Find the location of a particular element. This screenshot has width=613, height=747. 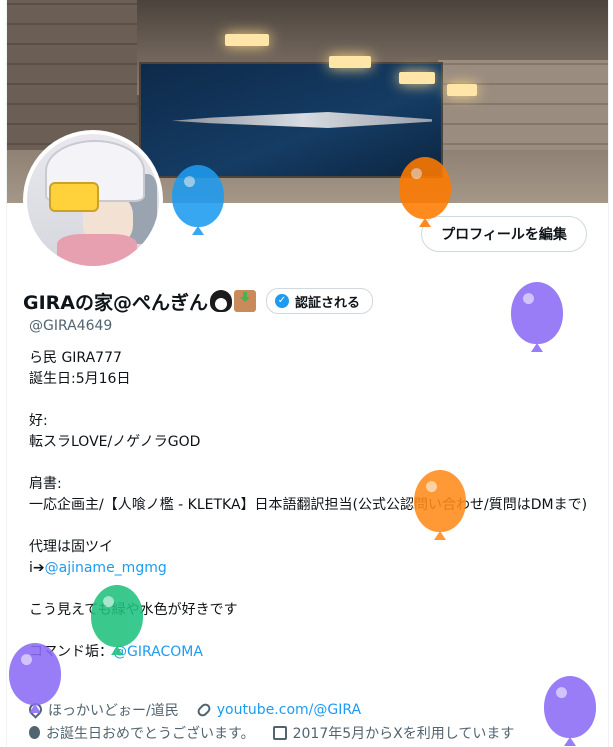

name-row: GIRAの家@ぺんぎん ✓ 認証される is located at coordinates (198, 301).